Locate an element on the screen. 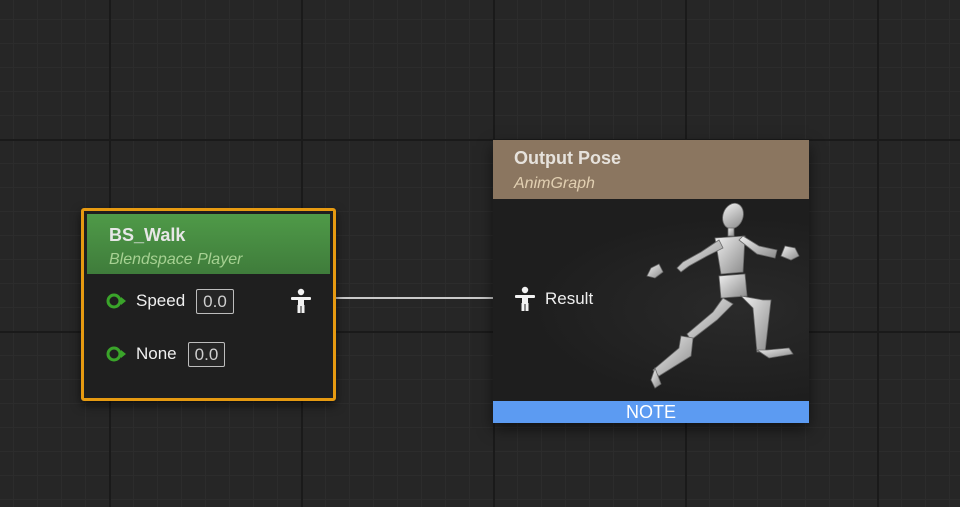  none-value-field: 0.0 is located at coordinates (206, 354).